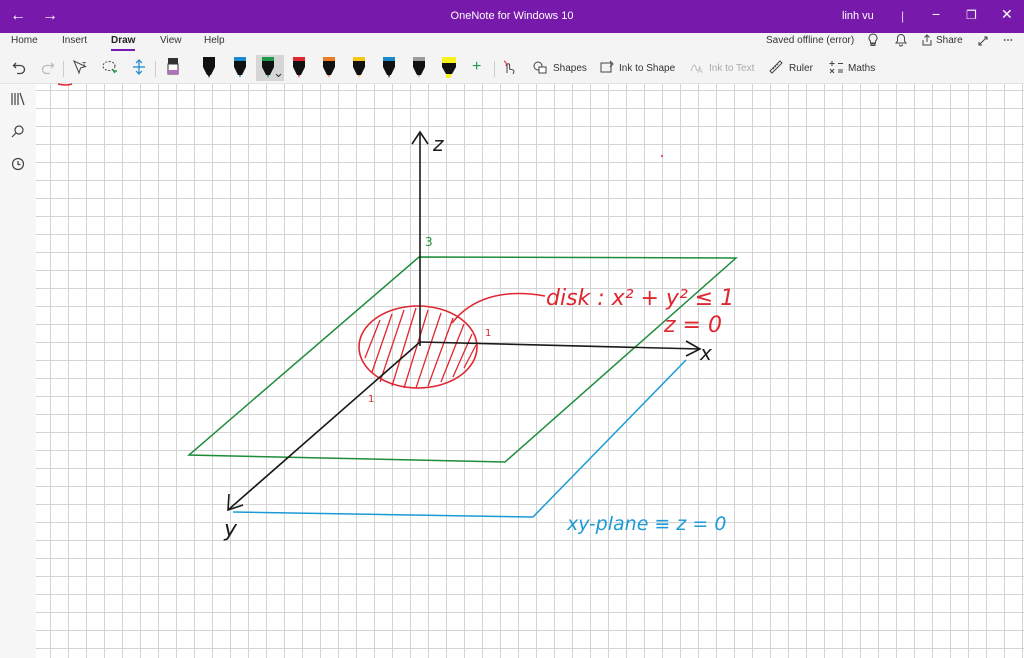 Image resolution: width=1024 pixels, height=658 pixels. I want to click on x-tick-label: 1, so click(488, 333).